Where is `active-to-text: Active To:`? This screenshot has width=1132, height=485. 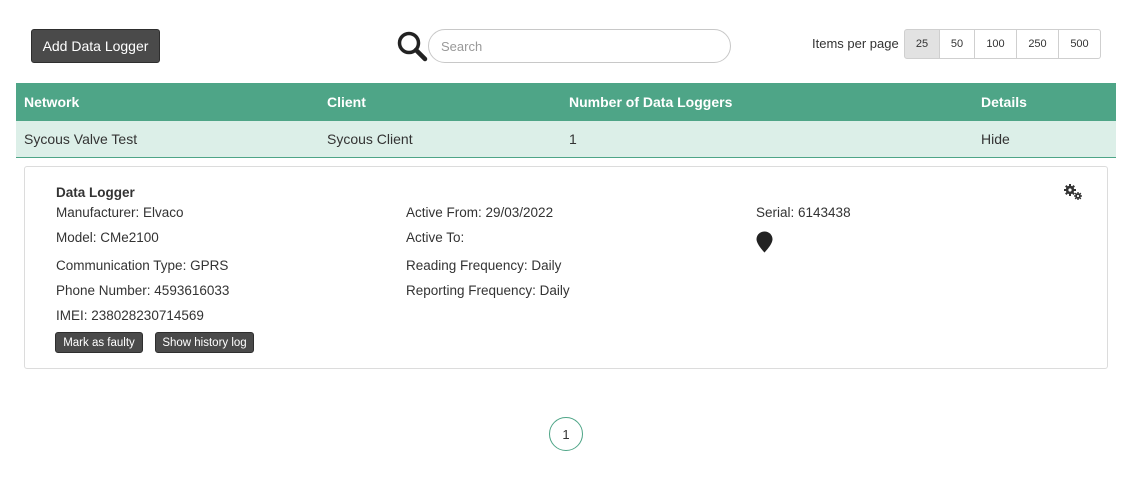
active-to-text: Active To: is located at coordinates (435, 237).